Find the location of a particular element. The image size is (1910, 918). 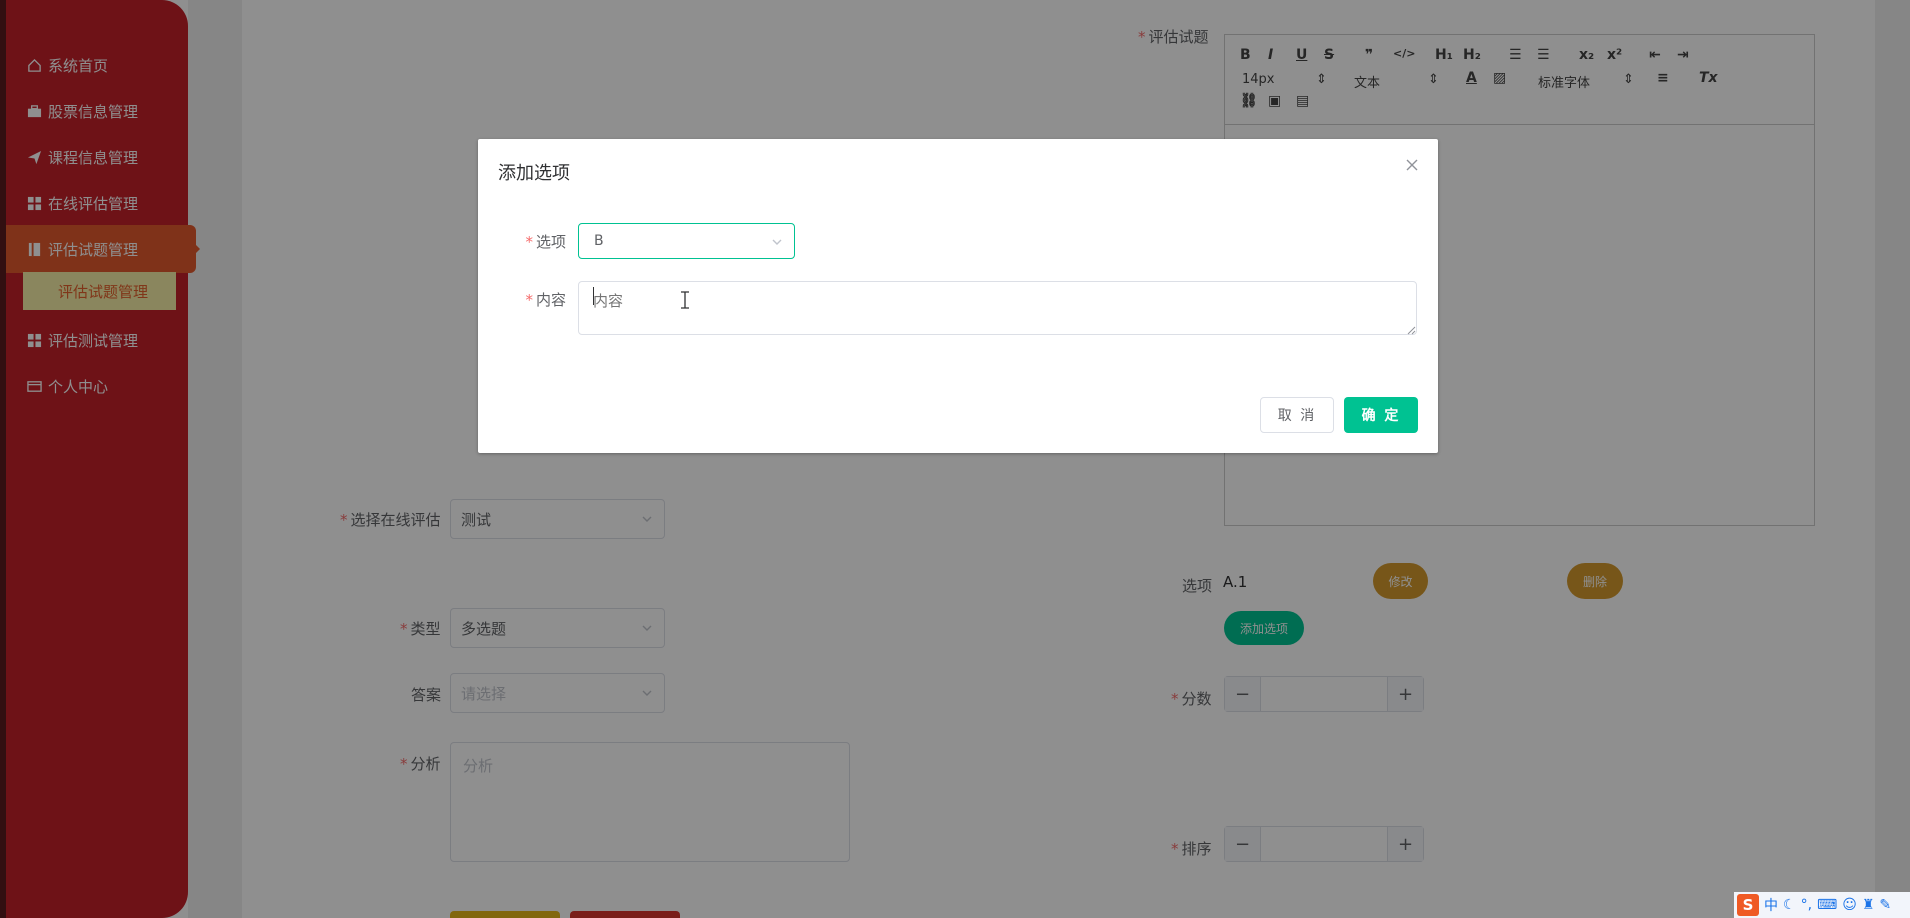

keyboard-icon: ⌨ is located at coordinates (1827, 905).